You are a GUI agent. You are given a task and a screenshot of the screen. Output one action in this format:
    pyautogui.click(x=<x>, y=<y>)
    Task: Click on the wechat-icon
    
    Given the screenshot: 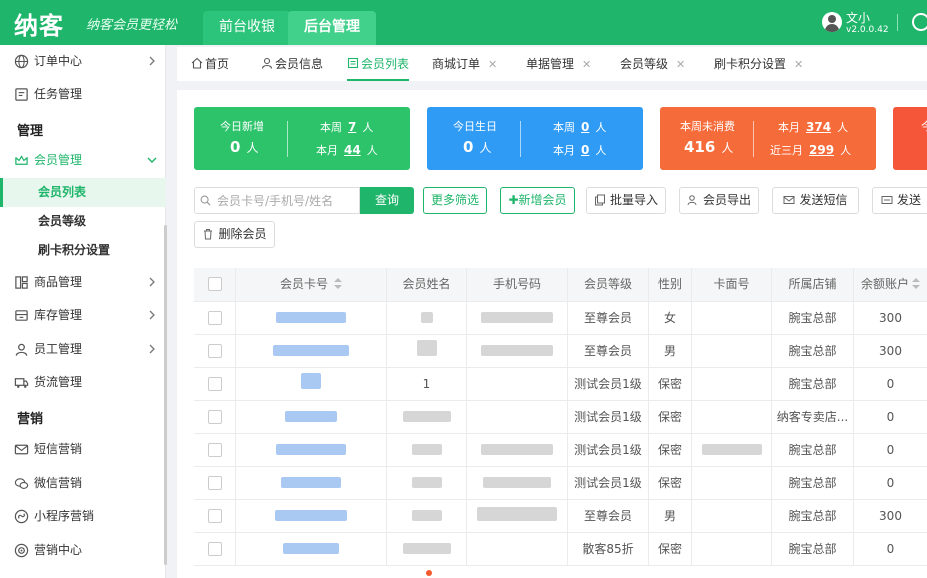 What is the action you would take?
    pyautogui.click(x=21, y=483)
    